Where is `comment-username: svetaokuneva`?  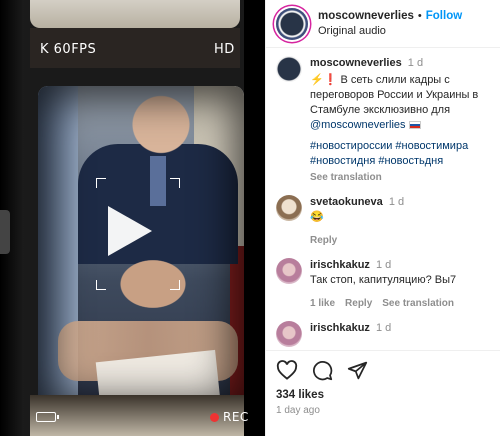
comment-username: svetaokuneva is located at coordinates (346, 202).